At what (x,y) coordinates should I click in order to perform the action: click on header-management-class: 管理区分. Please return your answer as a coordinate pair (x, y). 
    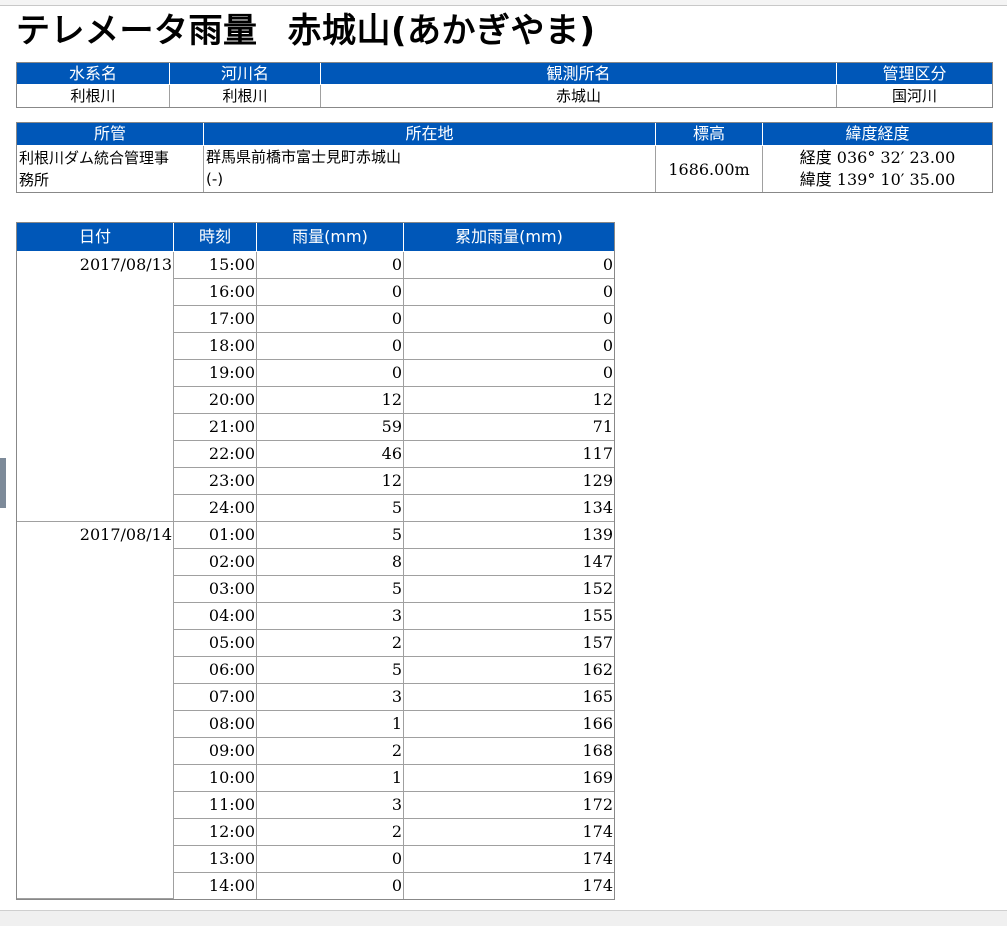
    Looking at the image, I should click on (914, 74).